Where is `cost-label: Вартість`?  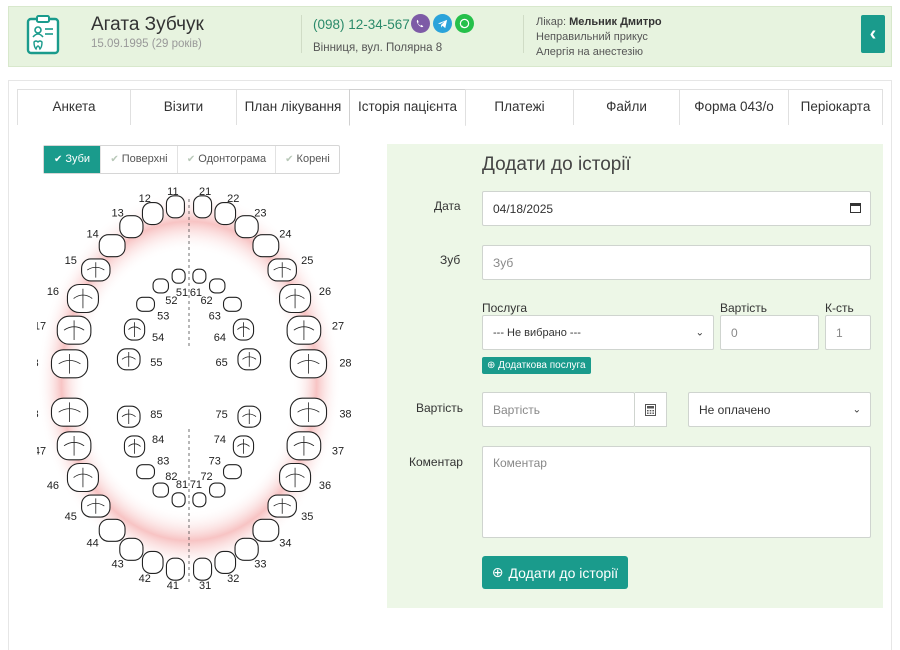
cost-label: Вартість is located at coordinates (439, 408).